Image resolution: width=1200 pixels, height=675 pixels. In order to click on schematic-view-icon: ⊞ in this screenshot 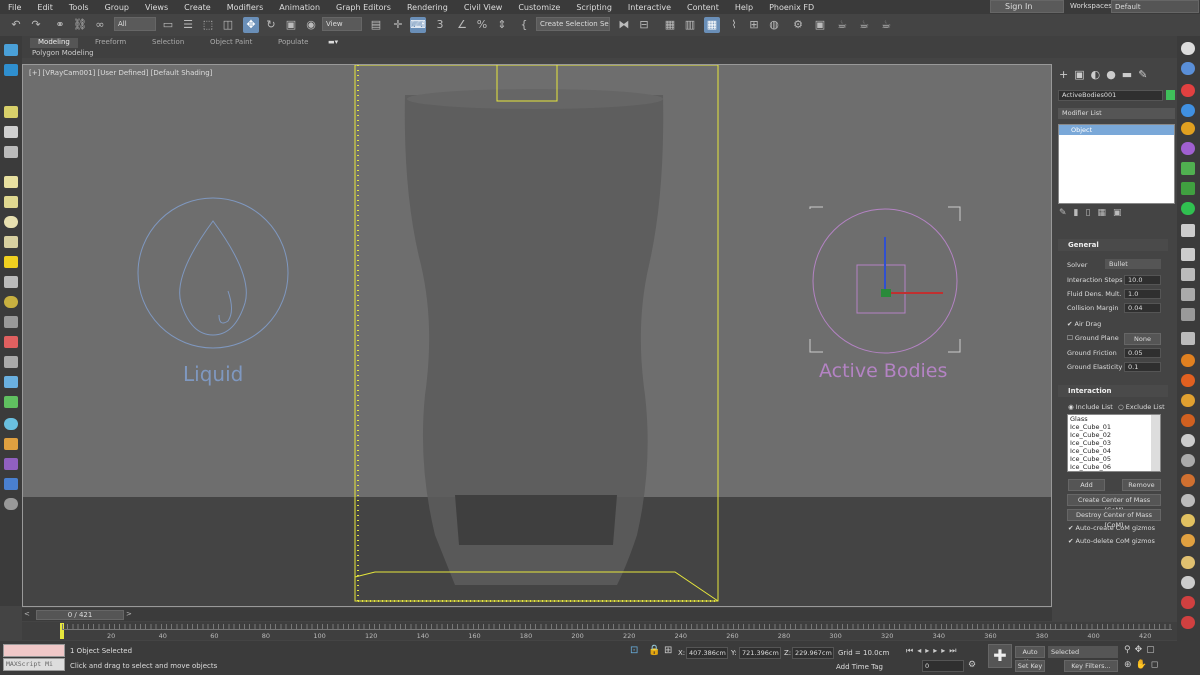, I will do `click(754, 25)`.